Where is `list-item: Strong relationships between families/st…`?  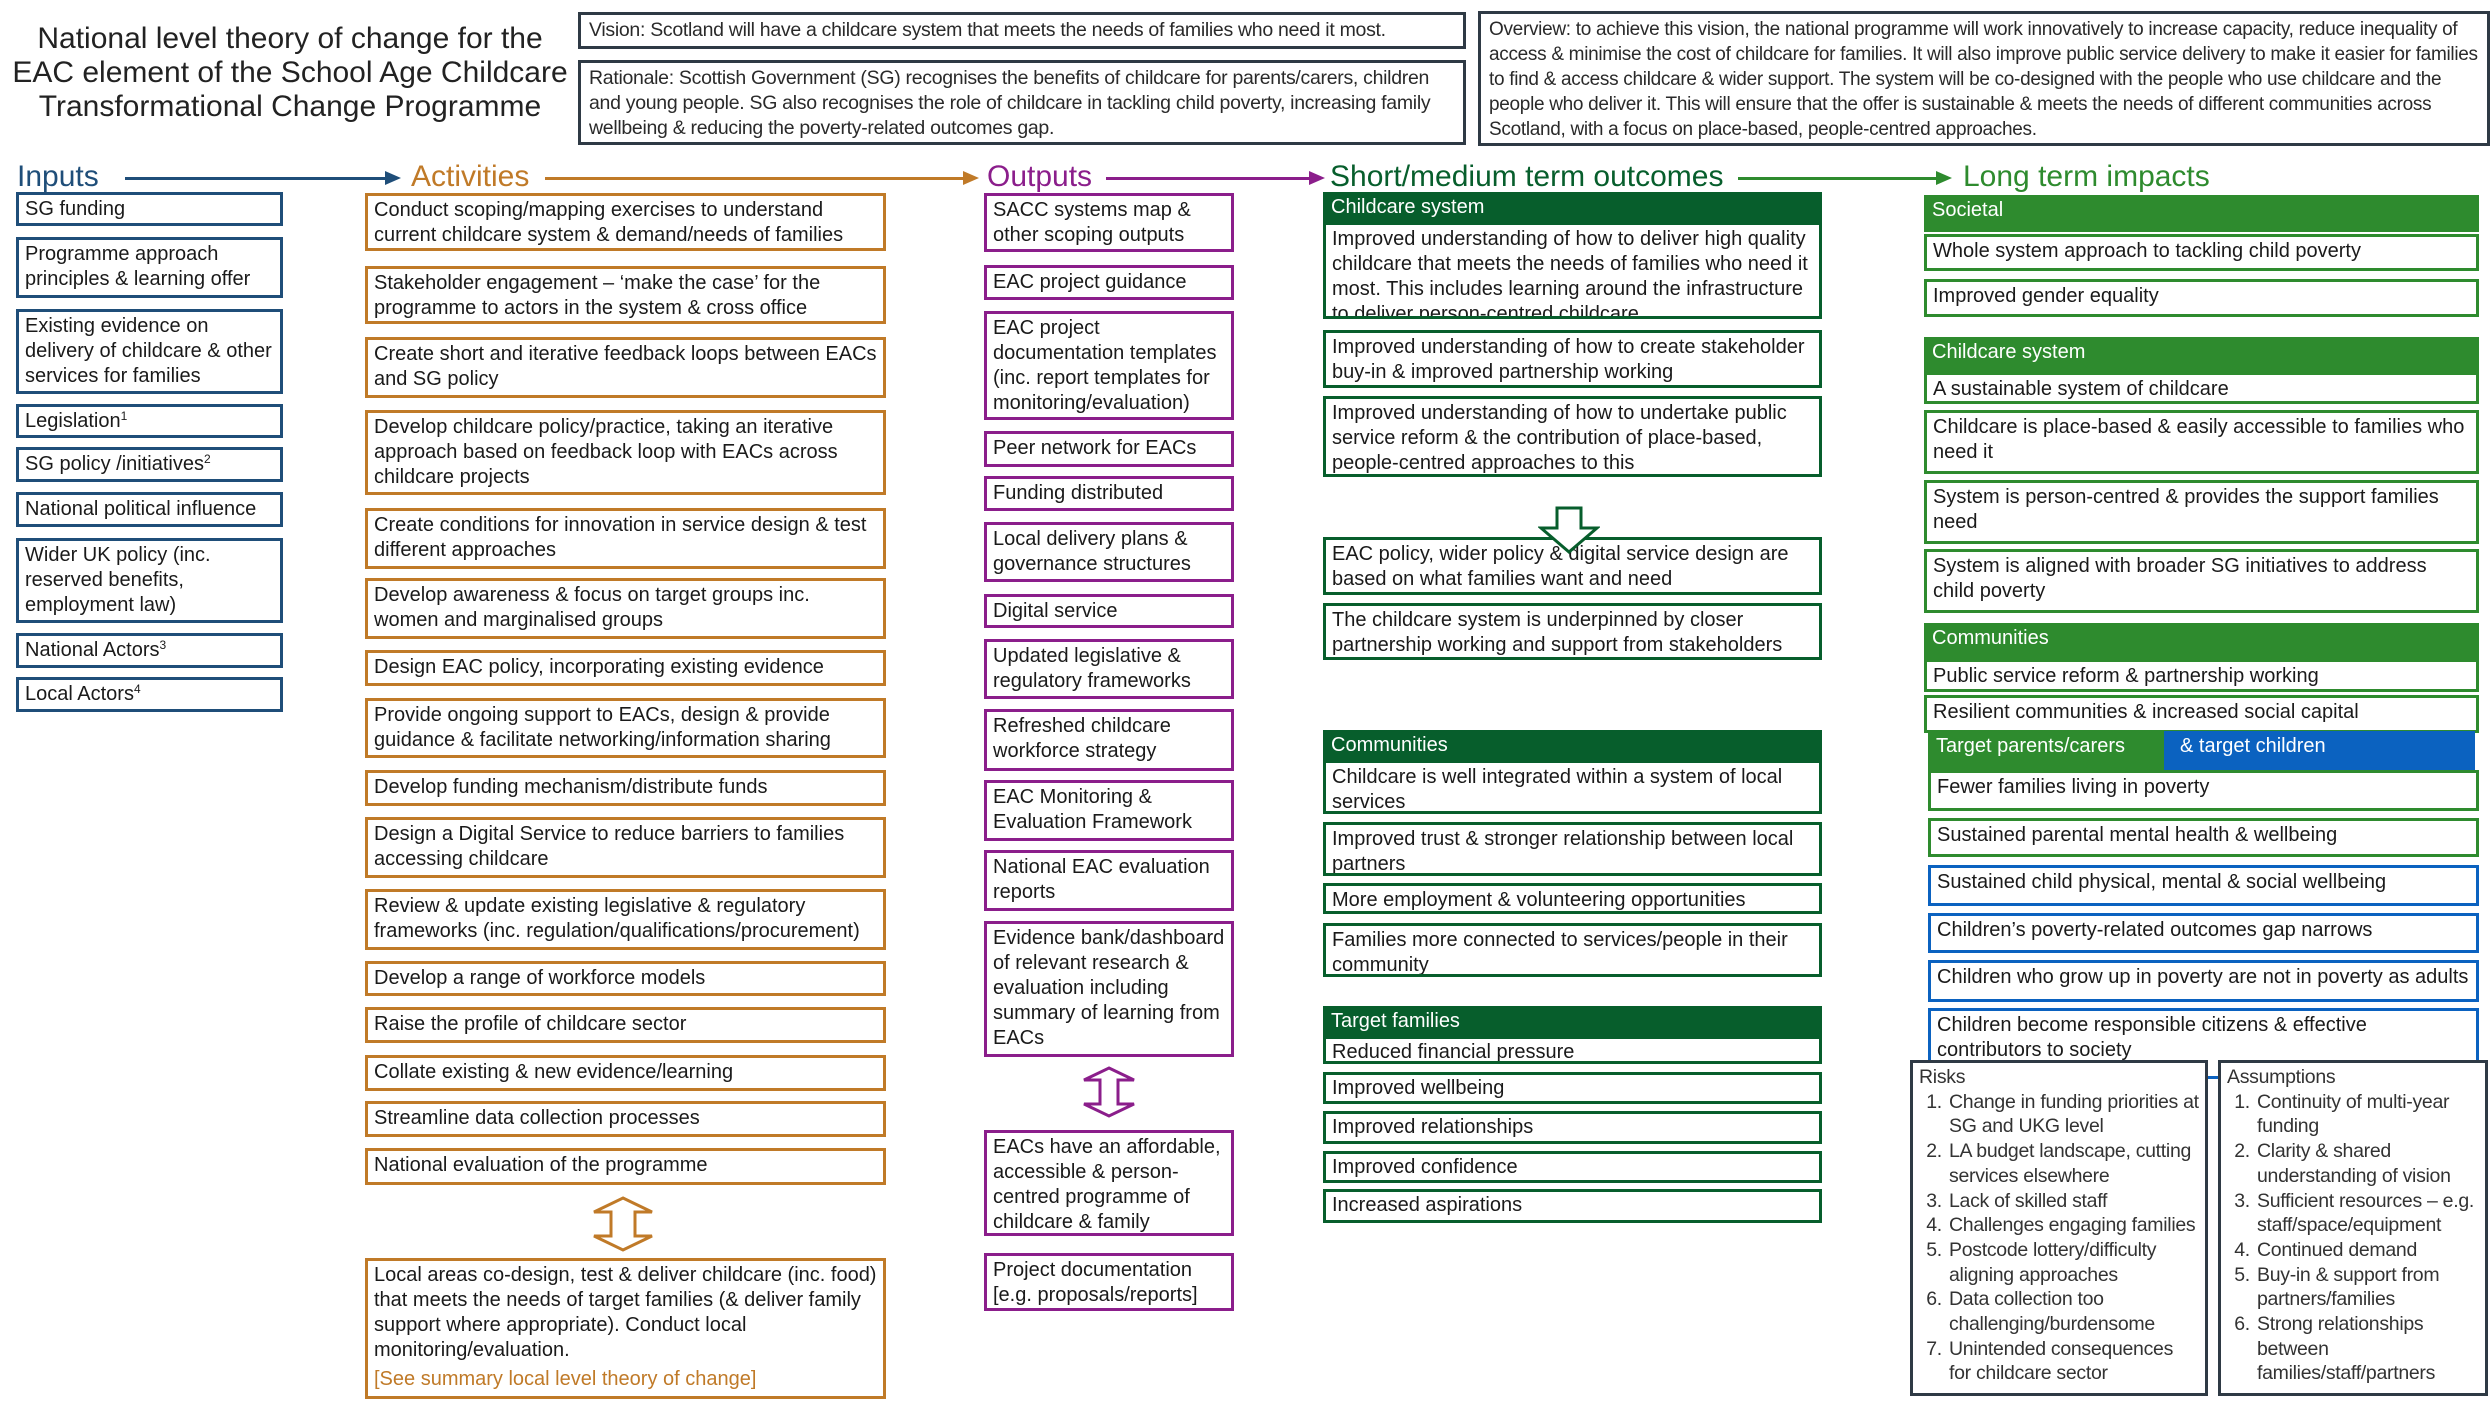
list-item: Strong relationships between families/st… is located at coordinates (2367, 1349).